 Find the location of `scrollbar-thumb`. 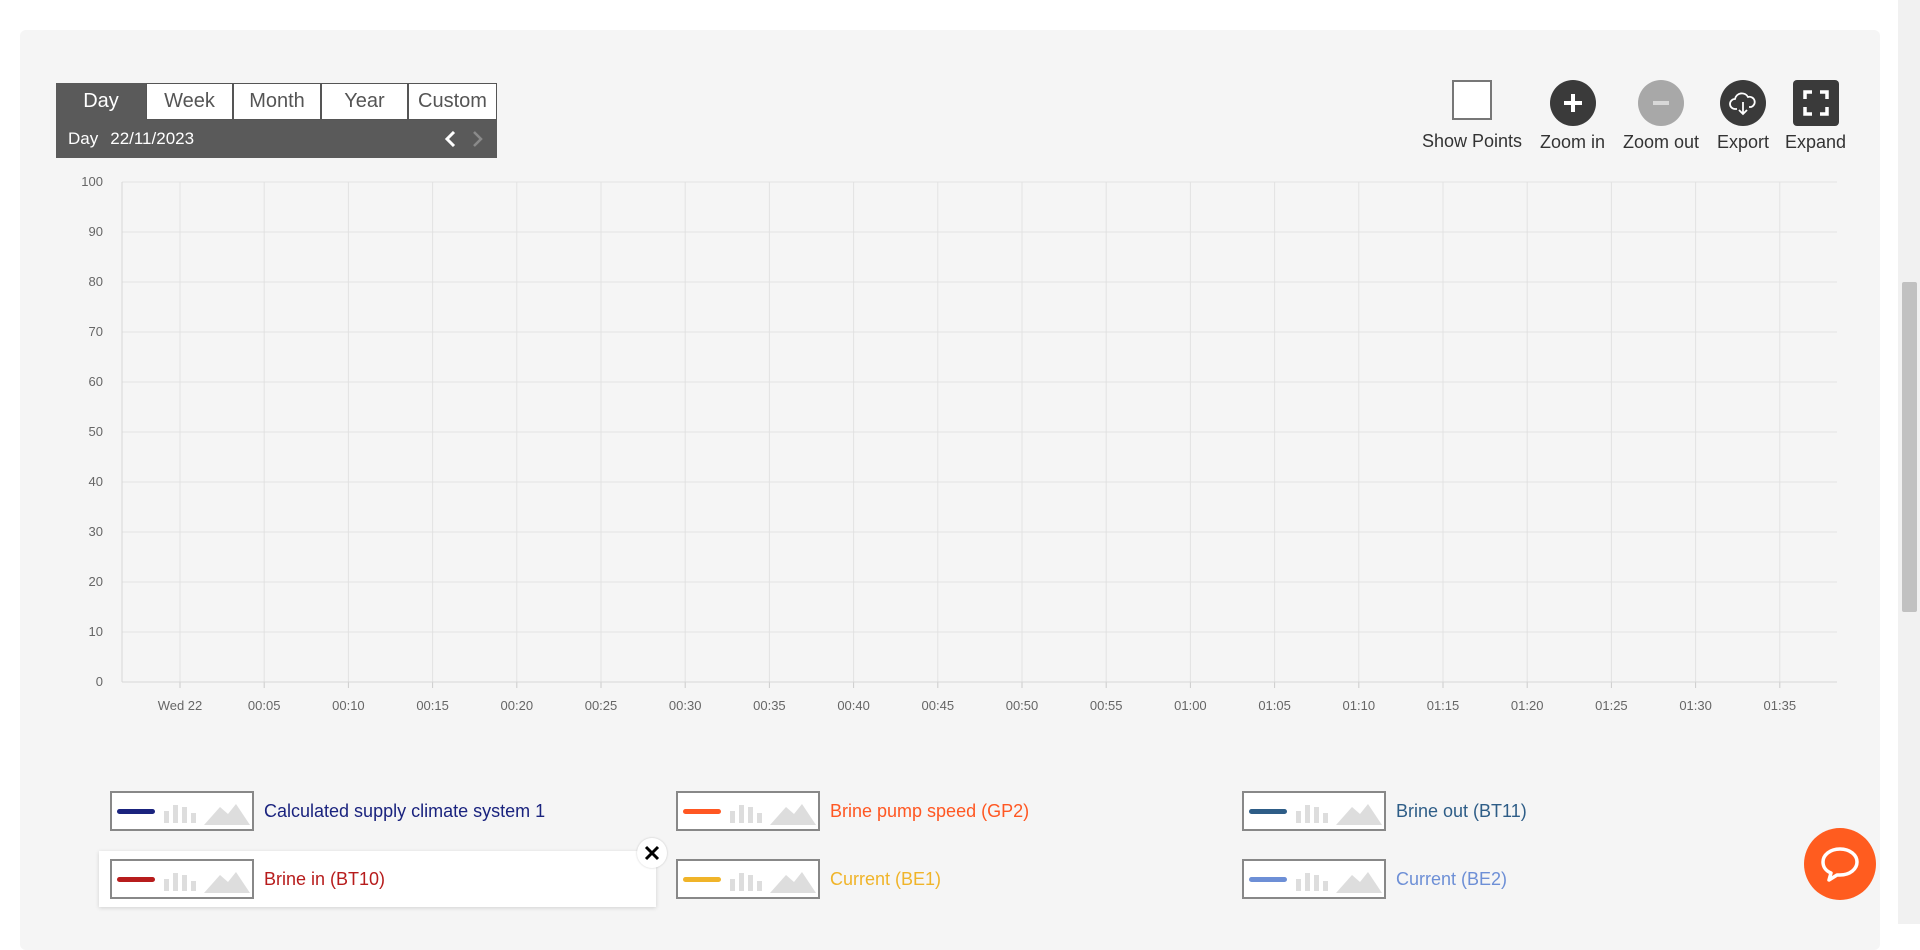

scrollbar-thumb is located at coordinates (1909, 447).